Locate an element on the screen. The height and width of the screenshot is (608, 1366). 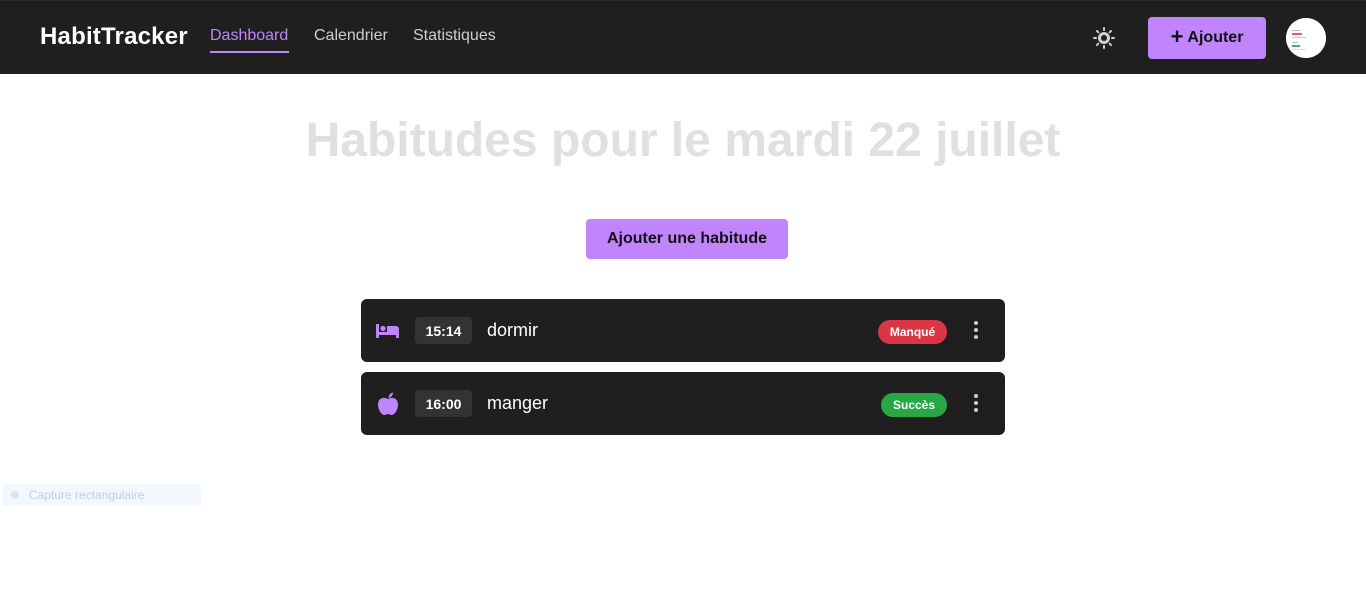
brand-logo: HabitTracker is located at coordinates (114, 37).